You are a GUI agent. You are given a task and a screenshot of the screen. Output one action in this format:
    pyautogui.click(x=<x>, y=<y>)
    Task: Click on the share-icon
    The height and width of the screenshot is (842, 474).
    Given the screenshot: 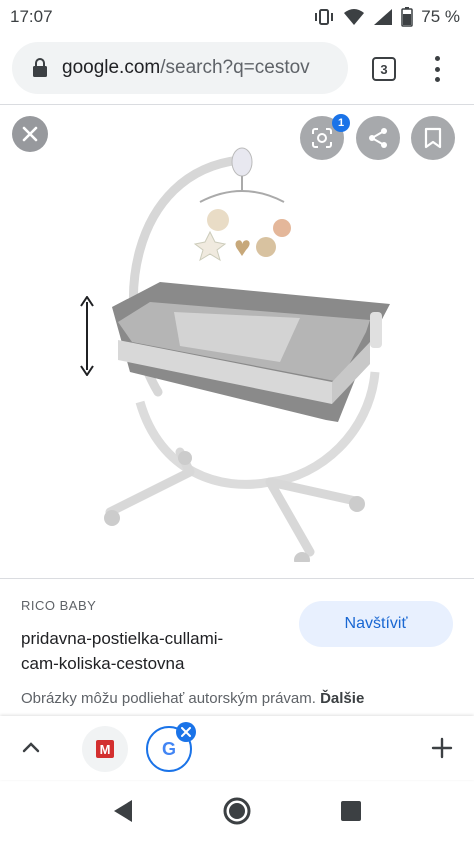 What is the action you would take?
    pyautogui.click(x=378, y=138)
    